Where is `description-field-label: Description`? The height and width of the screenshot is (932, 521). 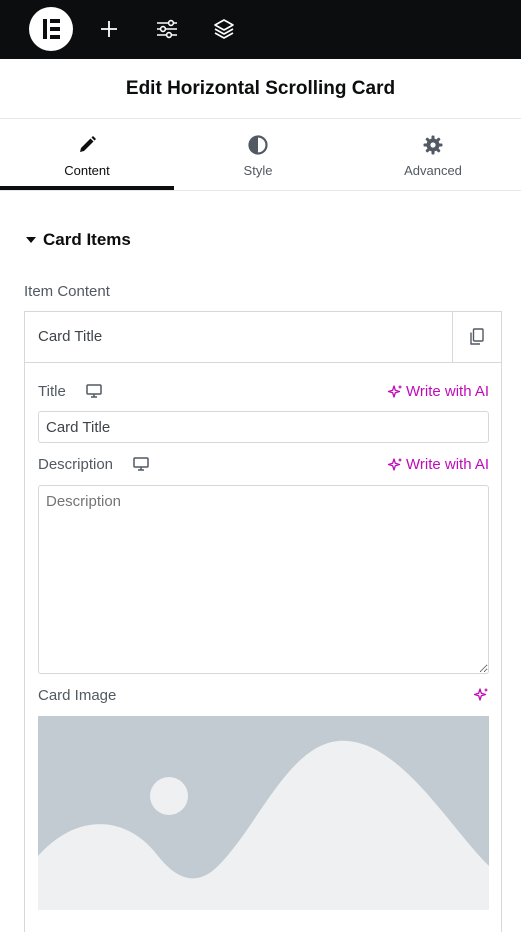 description-field-label: Description is located at coordinates (76, 464).